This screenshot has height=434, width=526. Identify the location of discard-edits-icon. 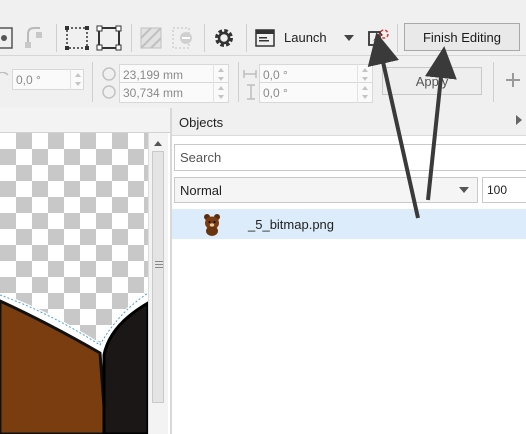
(378, 38).